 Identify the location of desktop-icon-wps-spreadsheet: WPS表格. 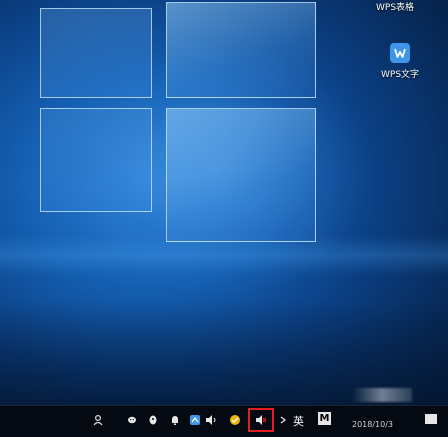
(395, 6).